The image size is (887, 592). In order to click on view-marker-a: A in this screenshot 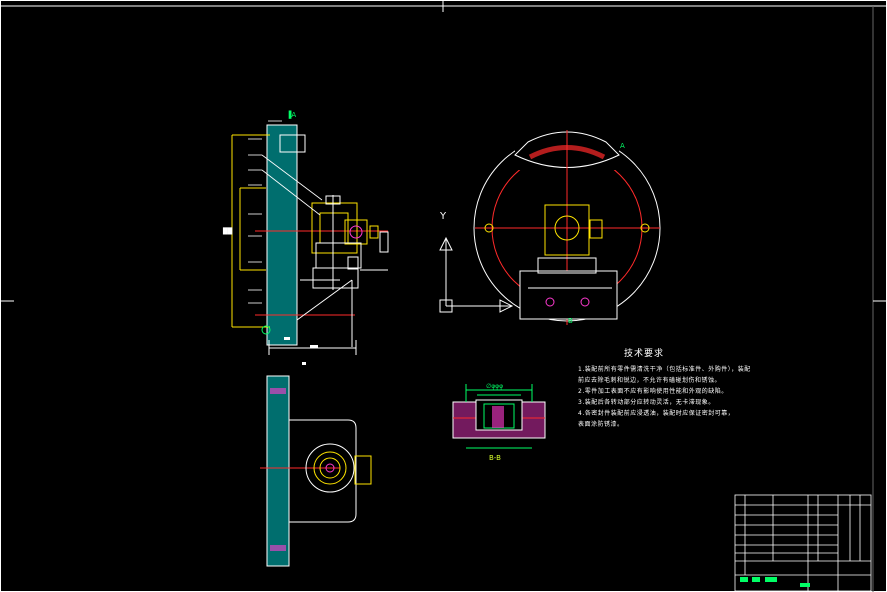, I will do `click(622, 146)`.